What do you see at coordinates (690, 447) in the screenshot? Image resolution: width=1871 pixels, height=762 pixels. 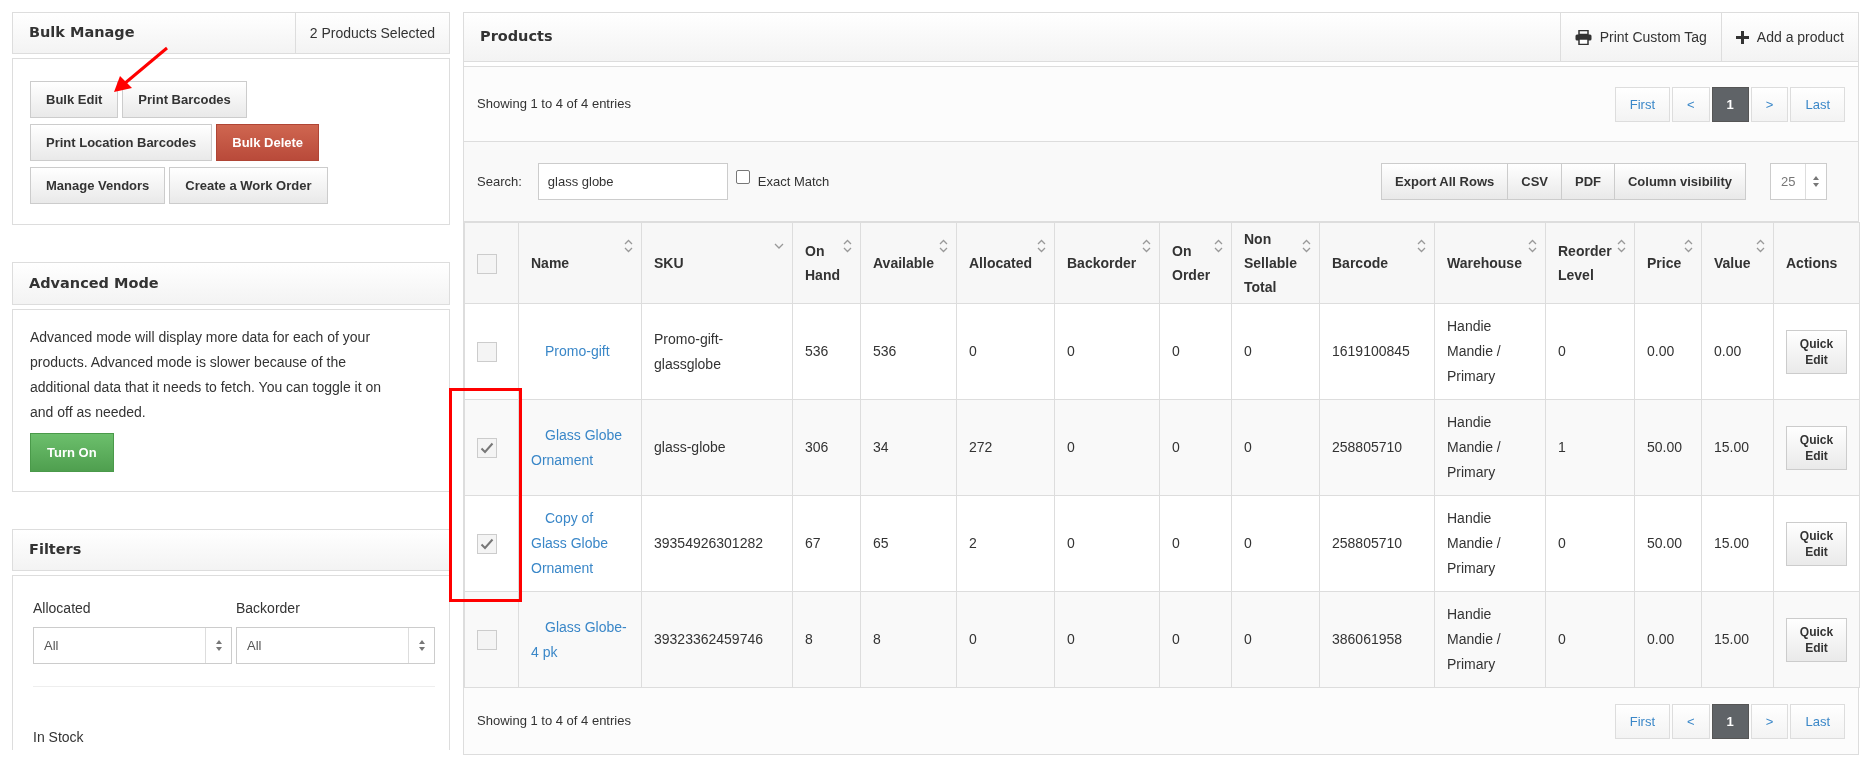 I see `table-cell: glass-globe` at bounding box center [690, 447].